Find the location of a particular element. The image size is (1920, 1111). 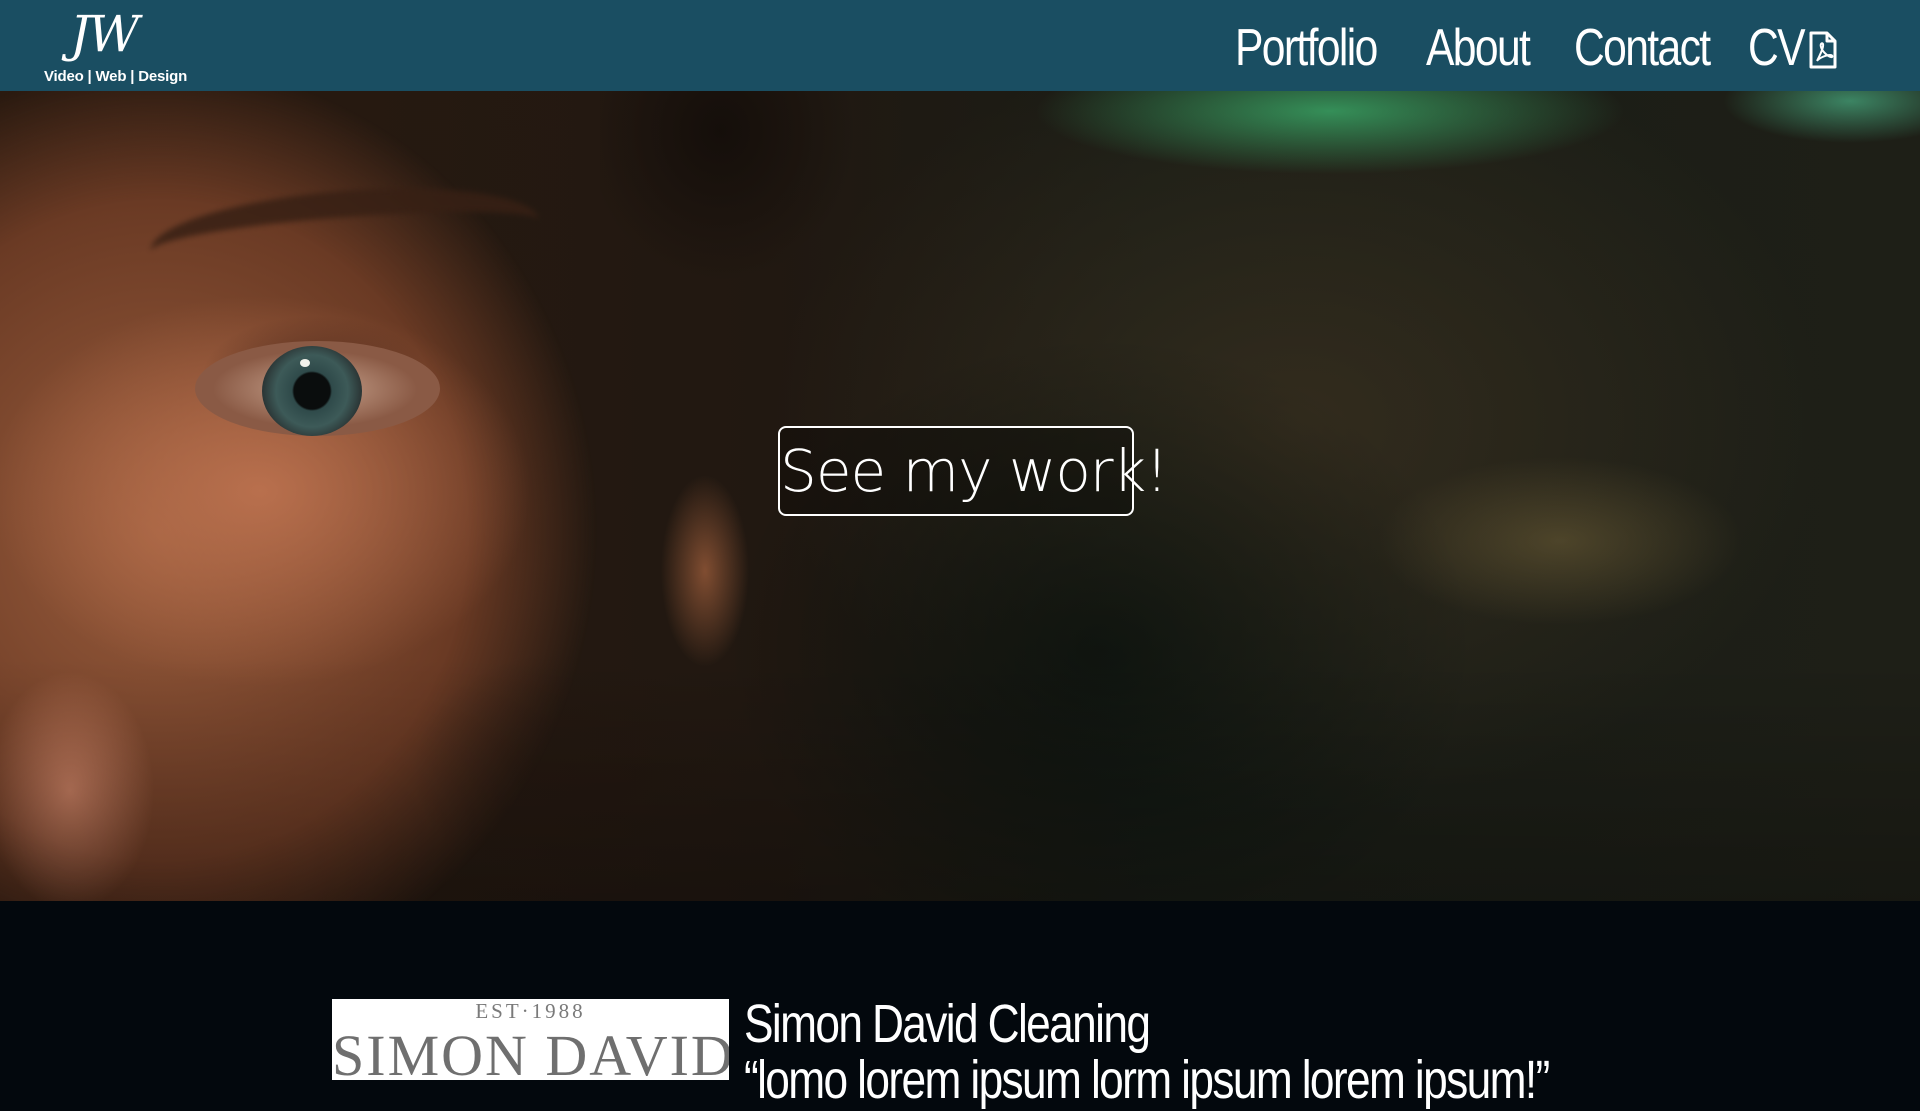

logo-monogram: JW is located at coordinates (104, 34).